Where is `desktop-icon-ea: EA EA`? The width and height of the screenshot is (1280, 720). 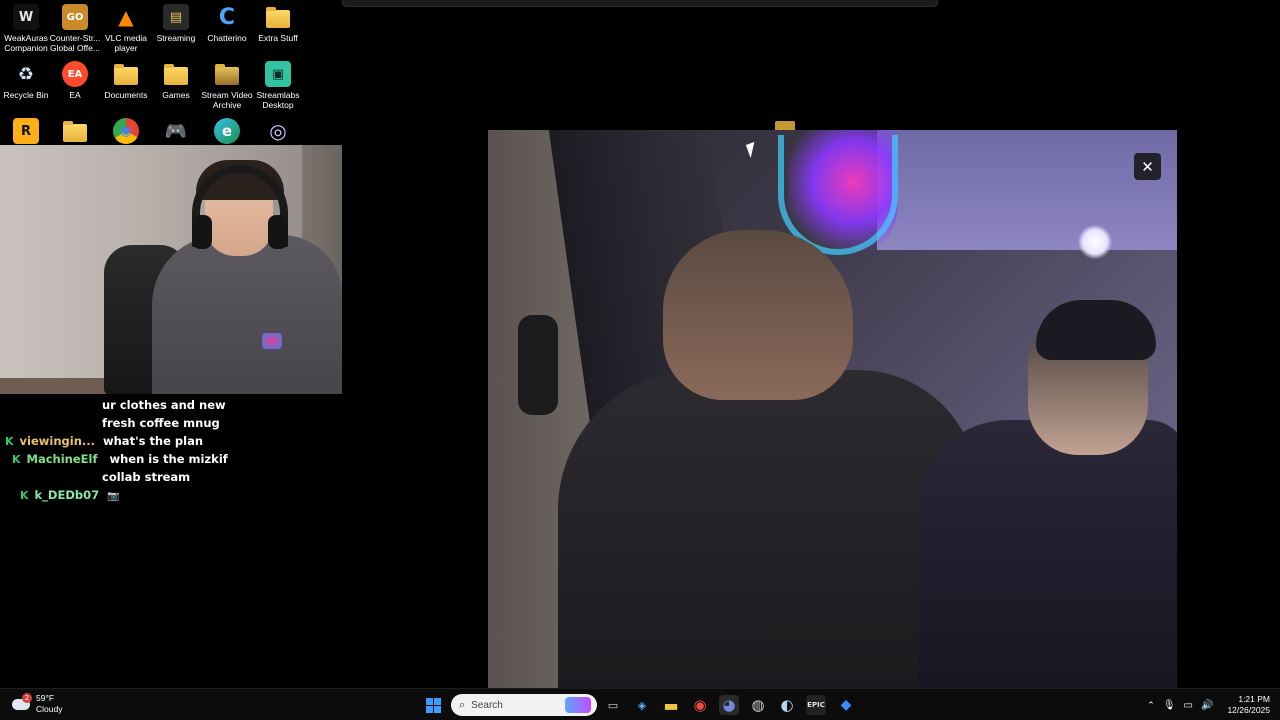
desktop-icon-ea: EA EA is located at coordinates (75, 80).